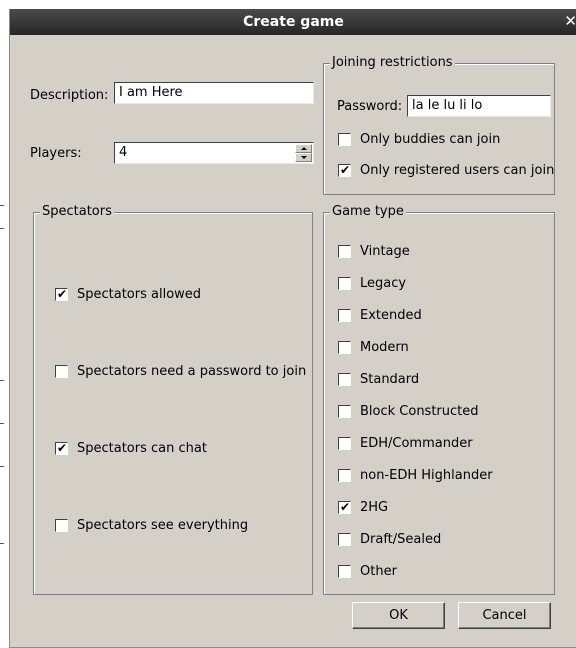  I want to click on spin-down-icon, so click(303, 157).